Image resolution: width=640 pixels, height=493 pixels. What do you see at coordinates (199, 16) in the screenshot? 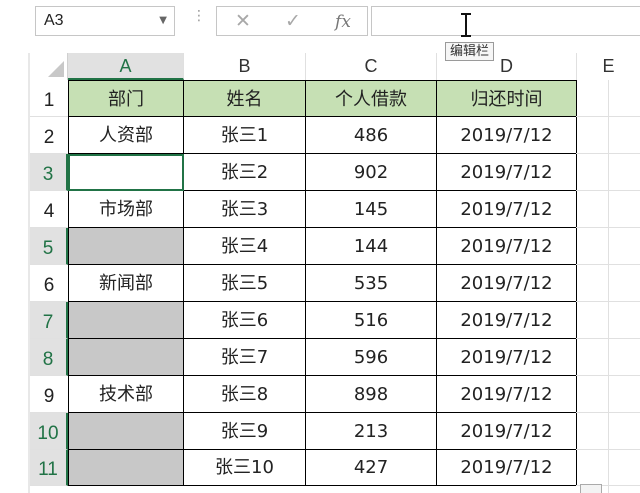
I see `drag-handle-icon: ⋮` at bounding box center [199, 16].